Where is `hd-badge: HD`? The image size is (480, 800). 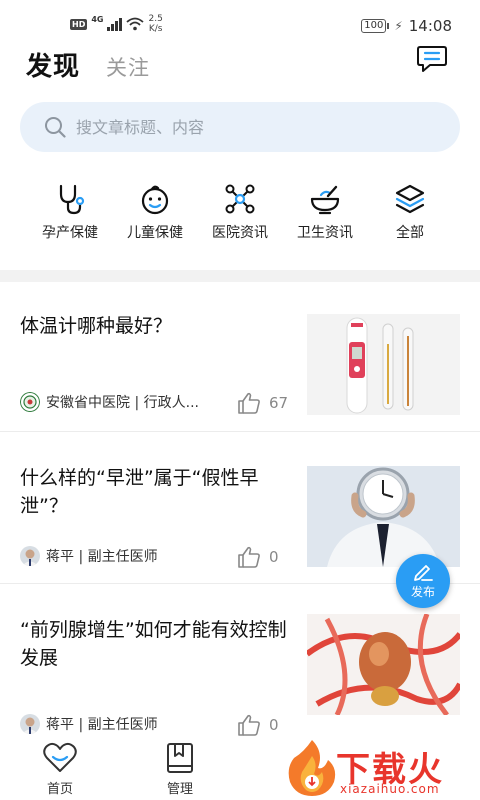
hd-badge: HD is located at coordinates (79, 24).